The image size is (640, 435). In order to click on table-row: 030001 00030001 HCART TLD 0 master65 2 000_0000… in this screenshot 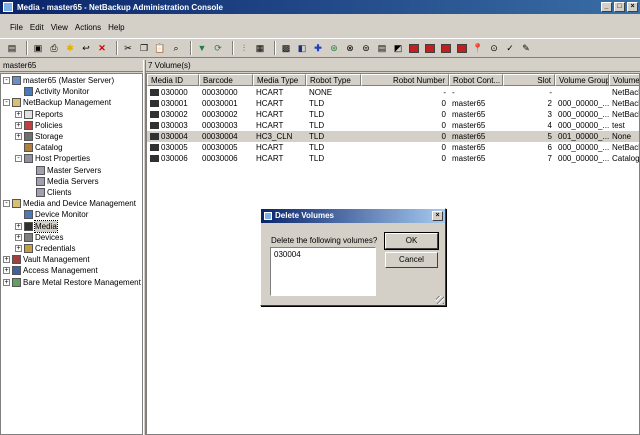, I will do `click(393, 103)`.